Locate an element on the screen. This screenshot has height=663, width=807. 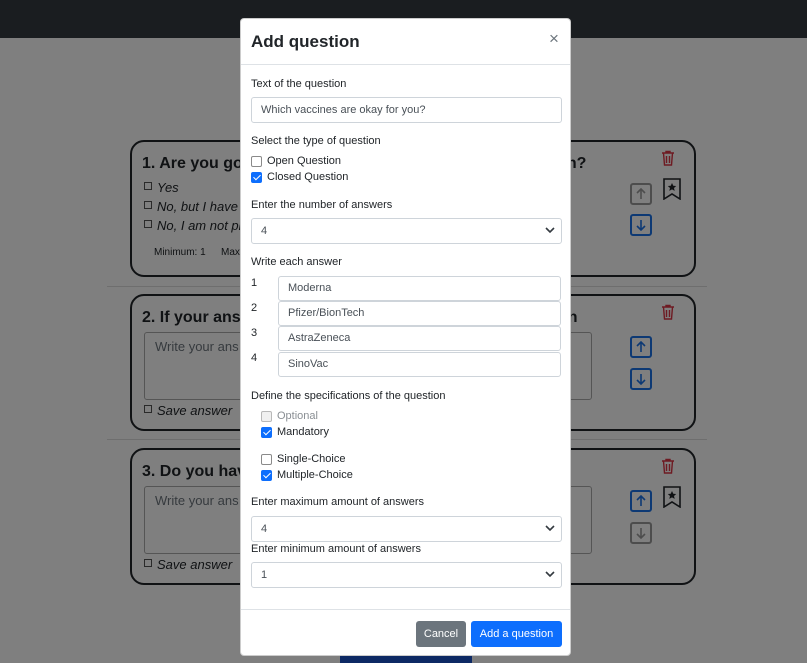
multiple-choice-option: Multiple-Choice is located at coordinates (307, 475).